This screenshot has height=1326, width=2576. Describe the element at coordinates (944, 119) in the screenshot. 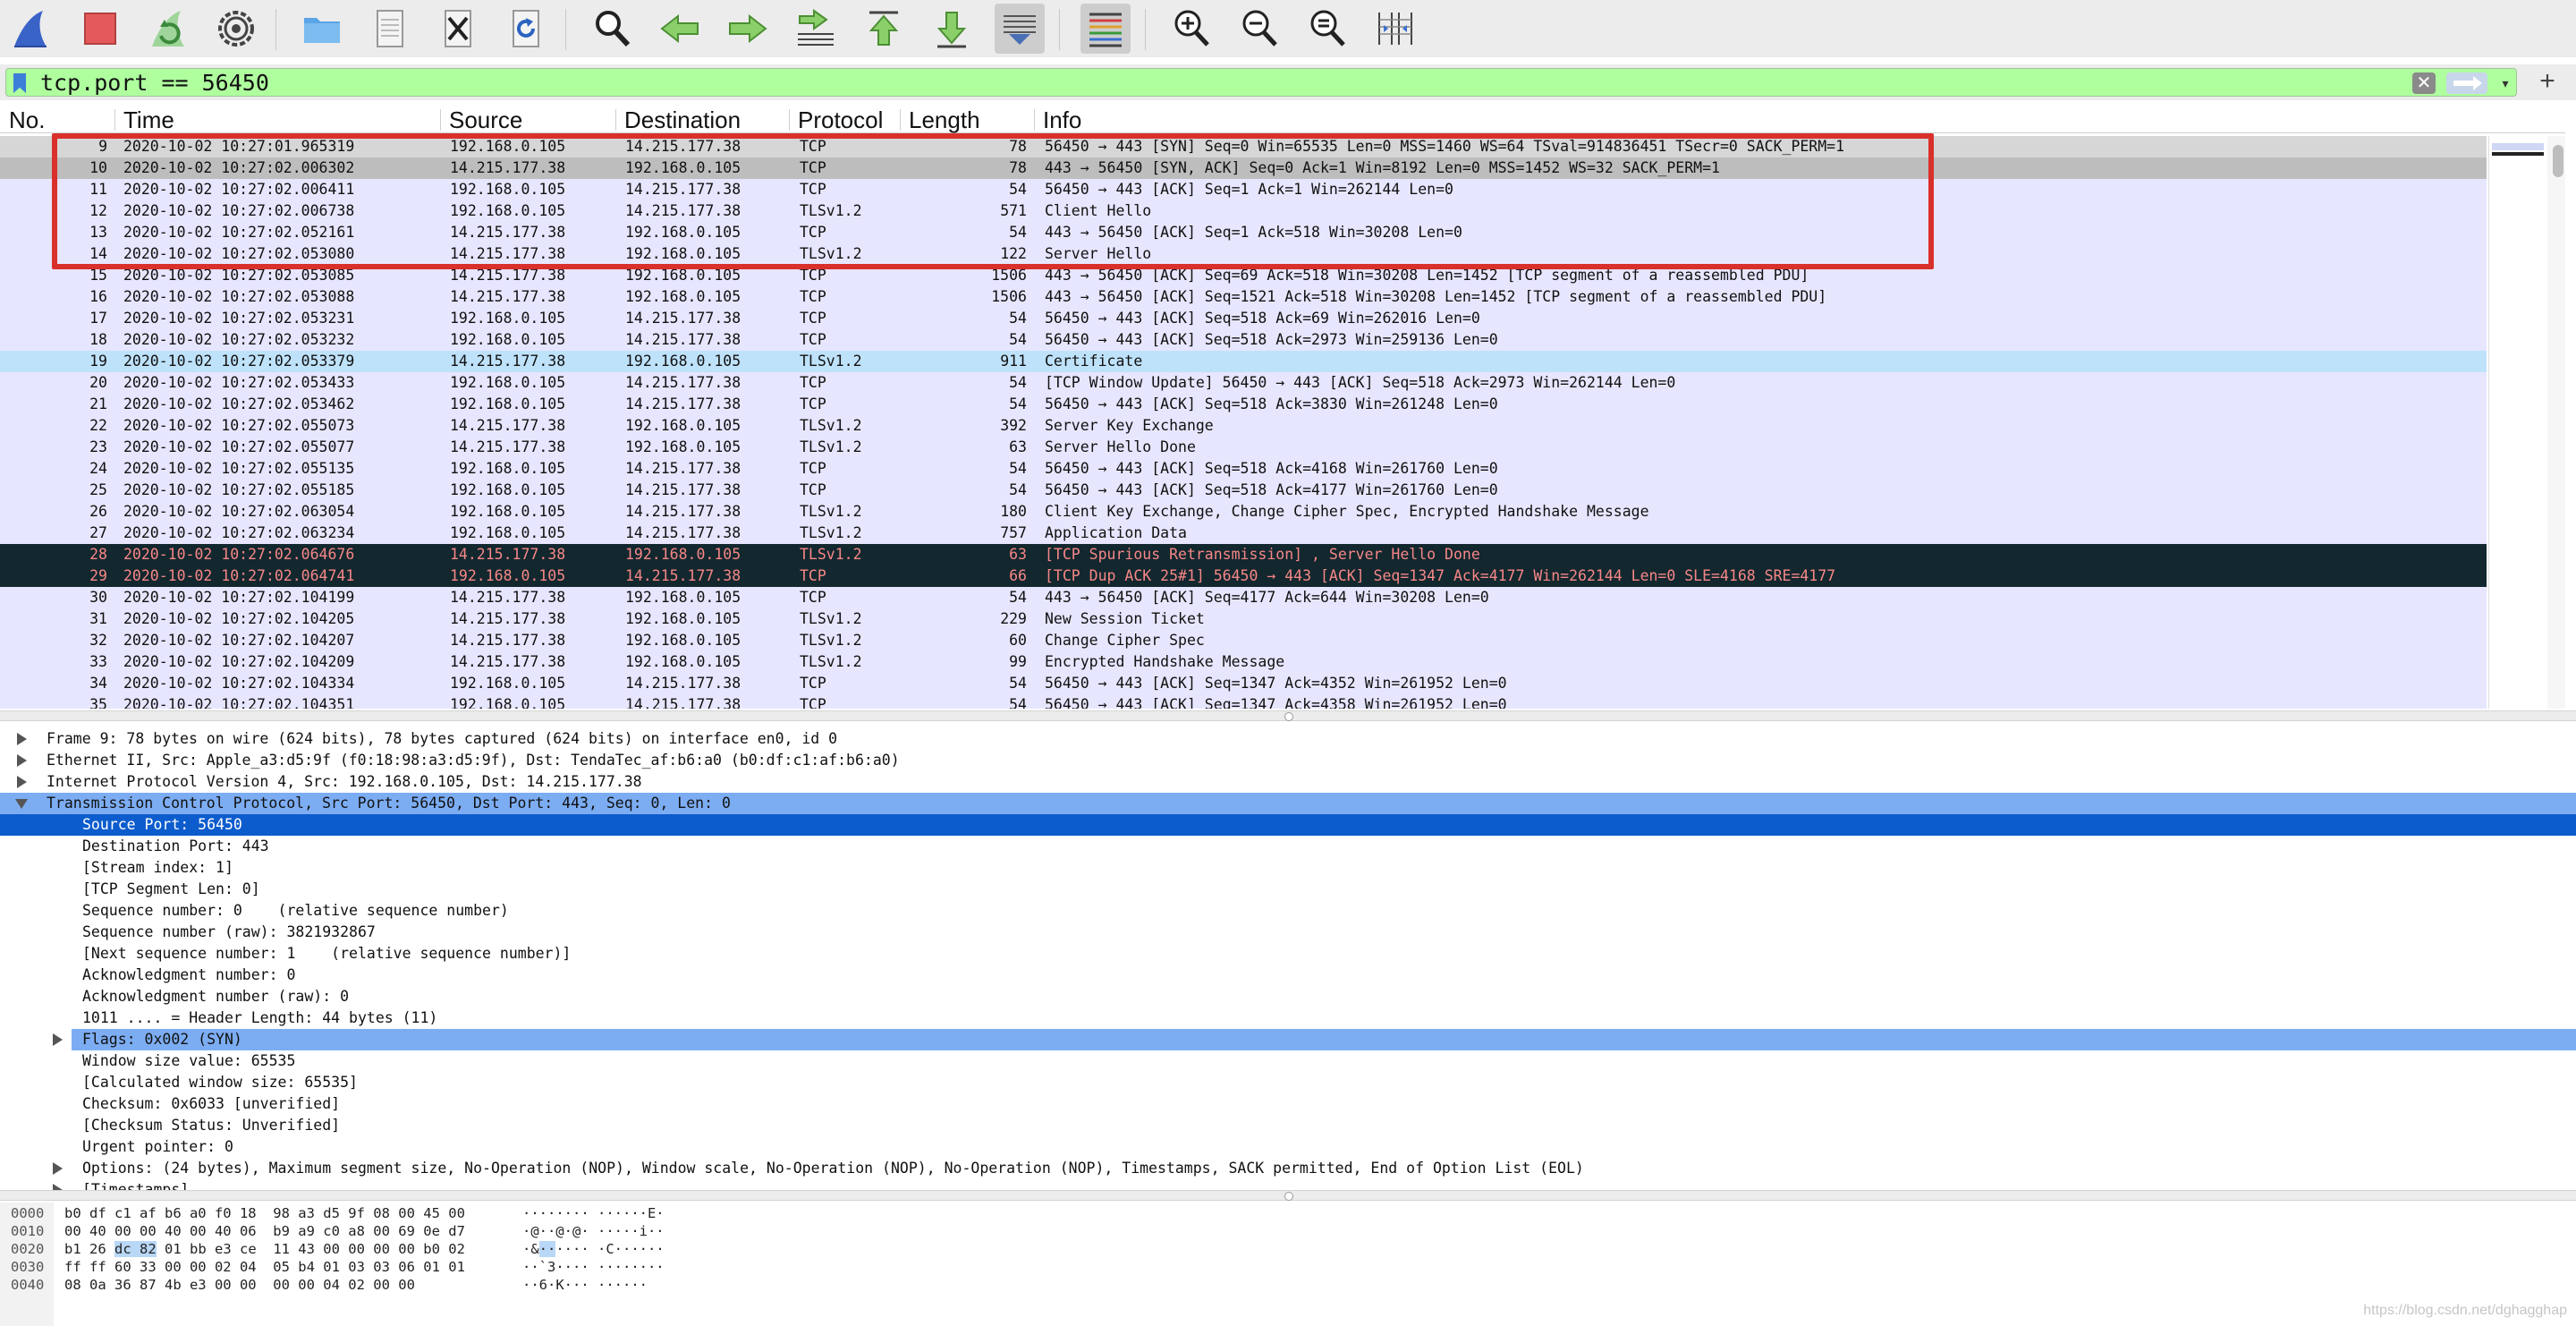

I see `column-header-length: Length` at that location.